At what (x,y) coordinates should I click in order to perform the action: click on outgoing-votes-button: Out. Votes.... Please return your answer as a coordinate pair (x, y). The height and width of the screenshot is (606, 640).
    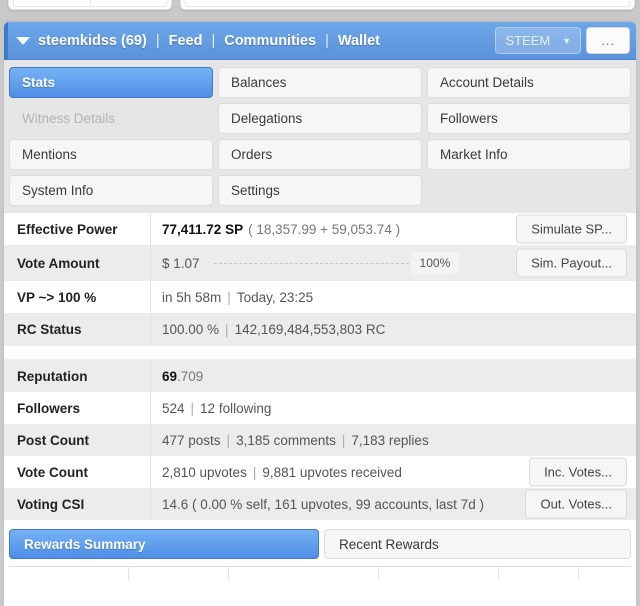
    Looking at the image, I should click on (576, 504).